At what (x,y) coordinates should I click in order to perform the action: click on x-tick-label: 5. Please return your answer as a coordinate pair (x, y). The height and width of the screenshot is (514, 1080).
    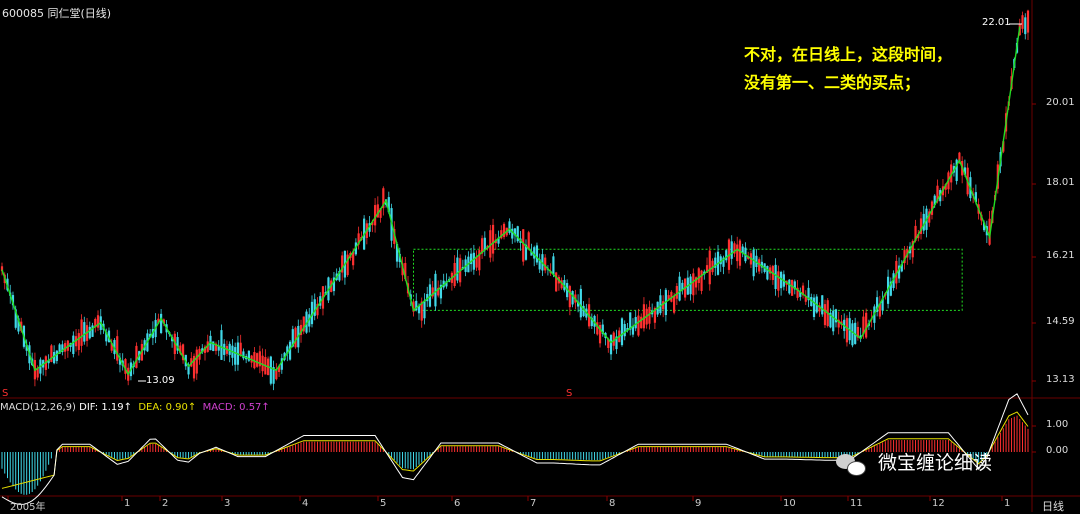
    Looking at the image, I should click on (383, 503).